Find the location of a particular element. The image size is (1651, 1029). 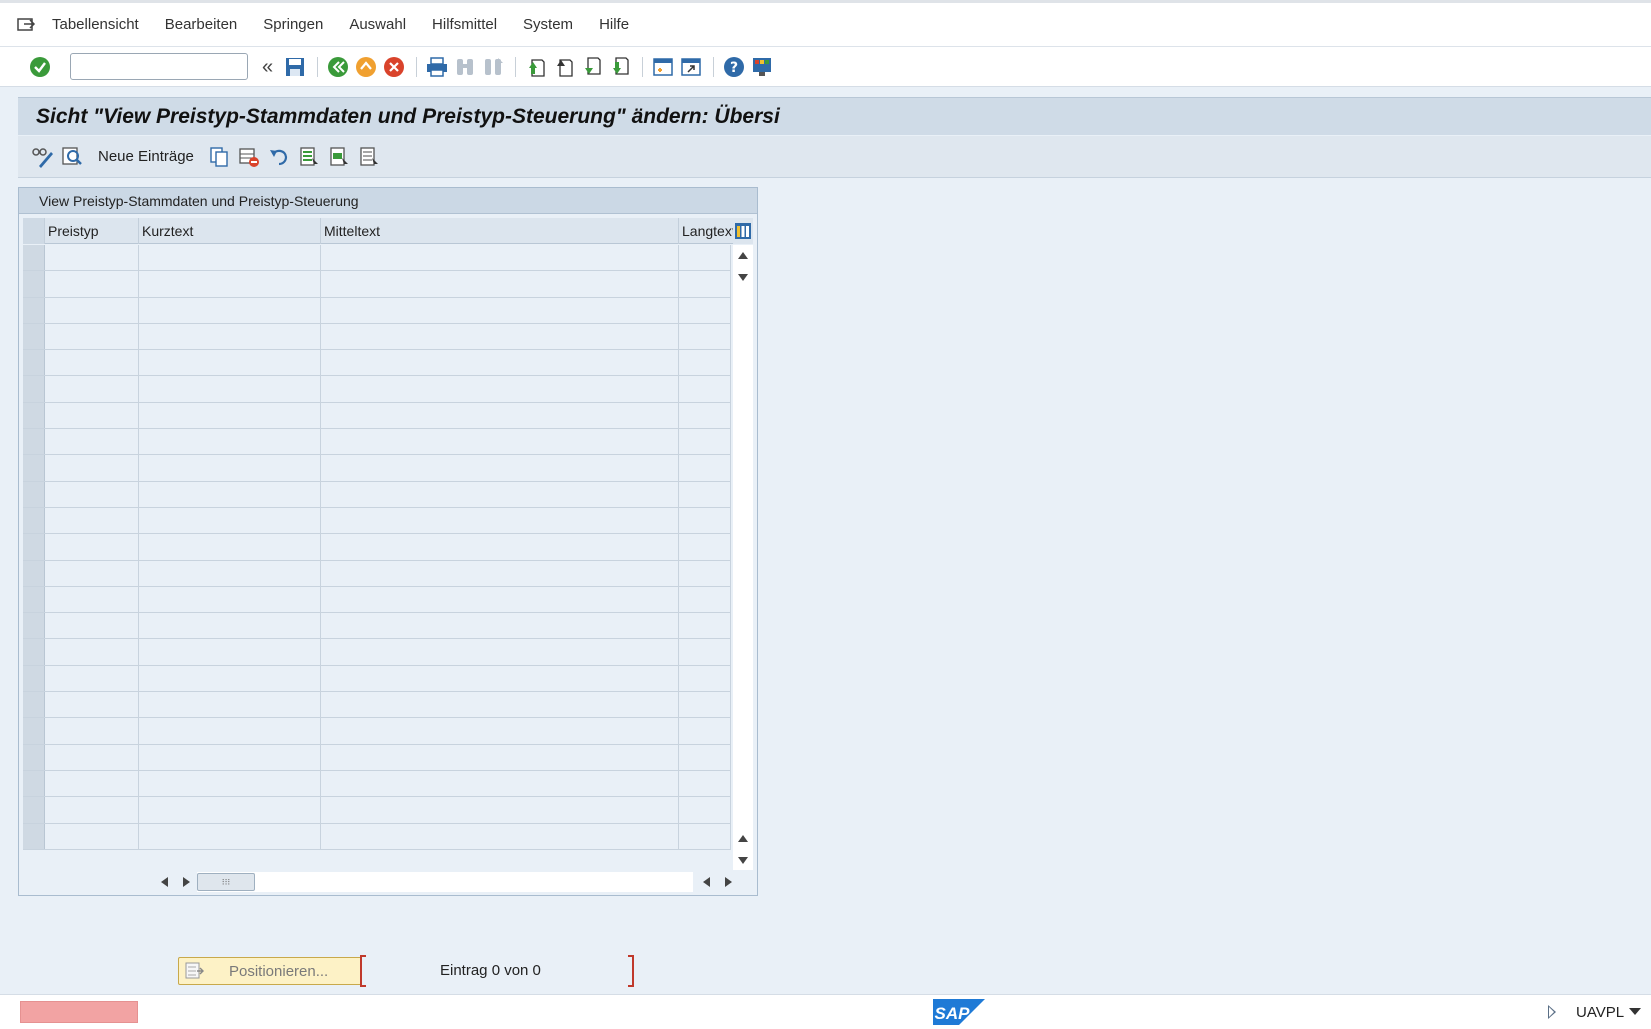

scroll-left-fixed-icon is located at coordinates (164, 882).